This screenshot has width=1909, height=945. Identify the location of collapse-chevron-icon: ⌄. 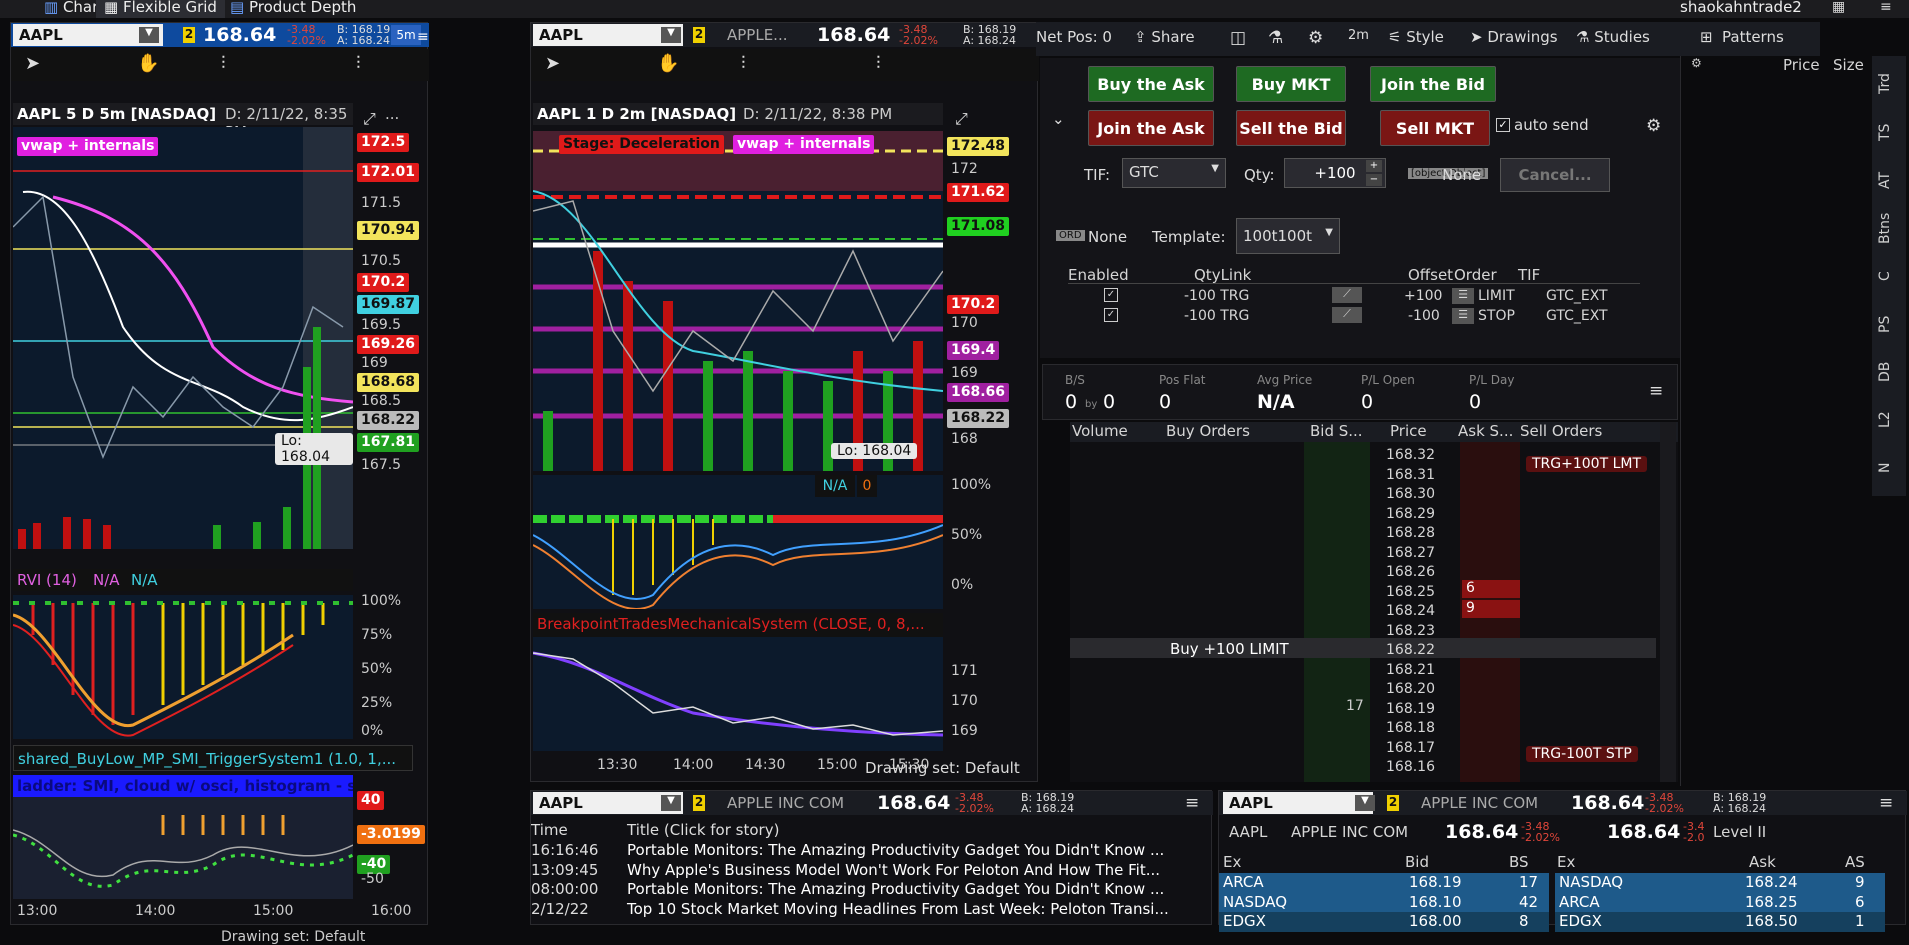
(1058, 119).